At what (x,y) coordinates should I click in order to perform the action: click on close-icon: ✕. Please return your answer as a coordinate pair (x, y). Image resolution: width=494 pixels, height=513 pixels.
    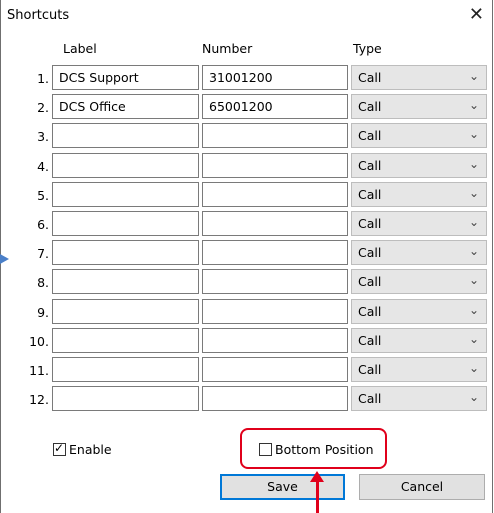
    Looking at the image, I should click on (476, 15).